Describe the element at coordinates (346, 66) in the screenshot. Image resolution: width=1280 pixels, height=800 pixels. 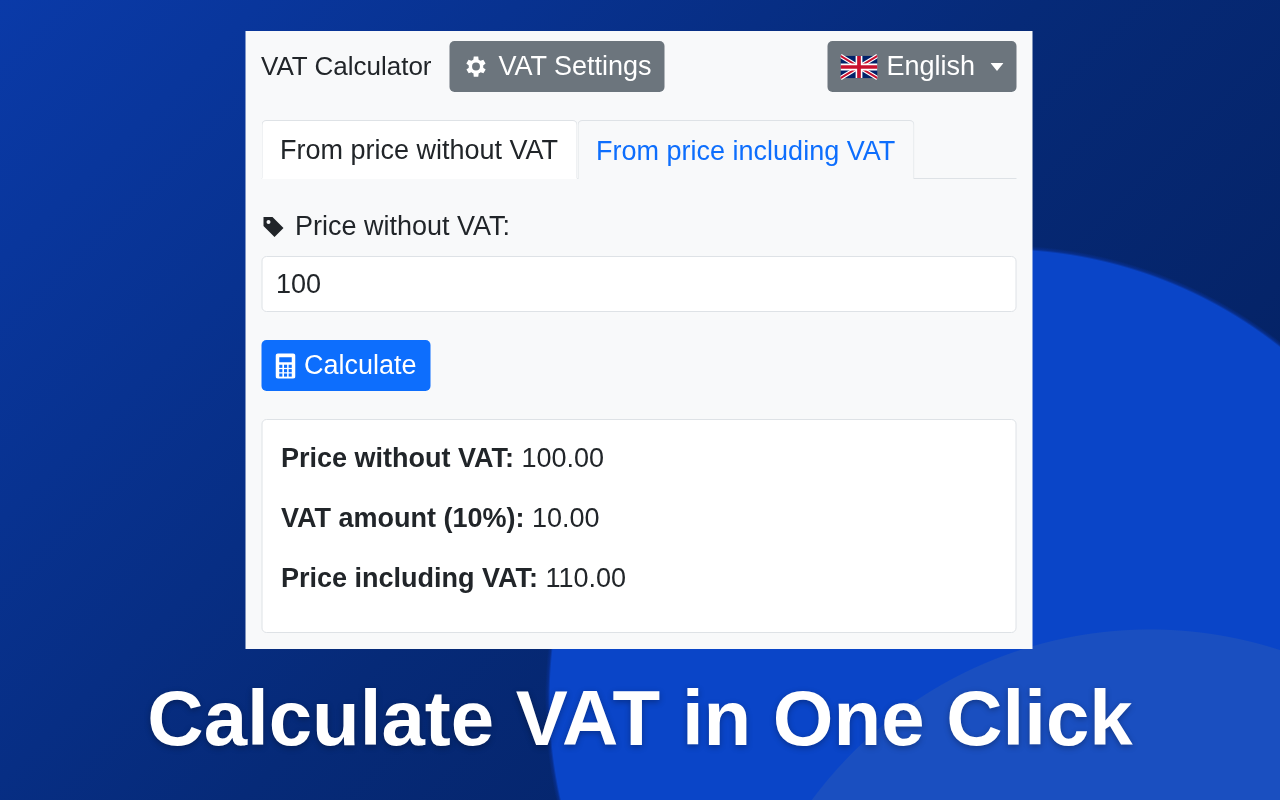
I see `app-title: VAT Calculator` at that location.